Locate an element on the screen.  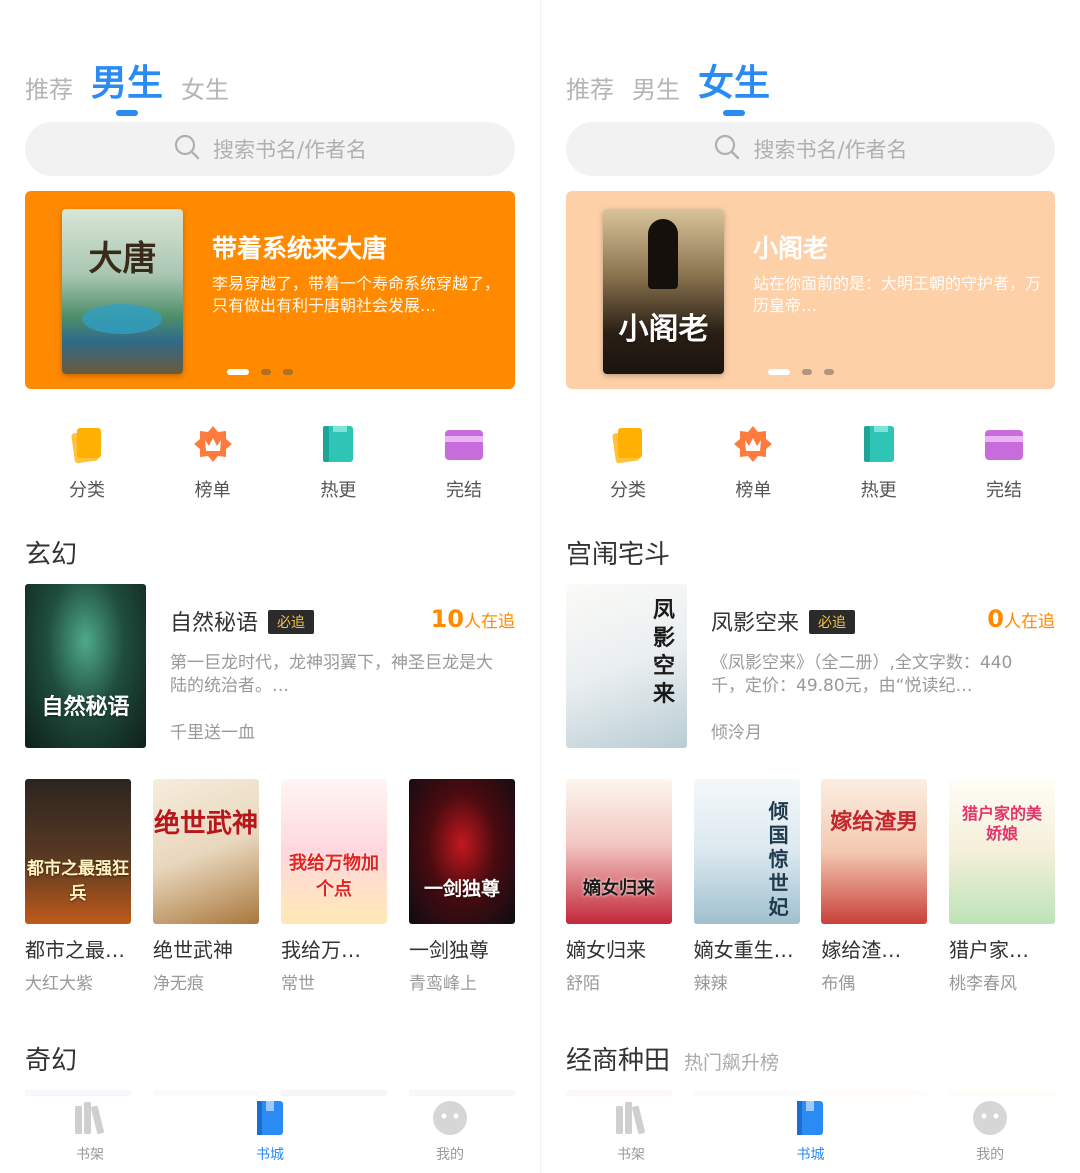
book-cover: 都市之最强狂兵 is located at coordinates (78, 851).